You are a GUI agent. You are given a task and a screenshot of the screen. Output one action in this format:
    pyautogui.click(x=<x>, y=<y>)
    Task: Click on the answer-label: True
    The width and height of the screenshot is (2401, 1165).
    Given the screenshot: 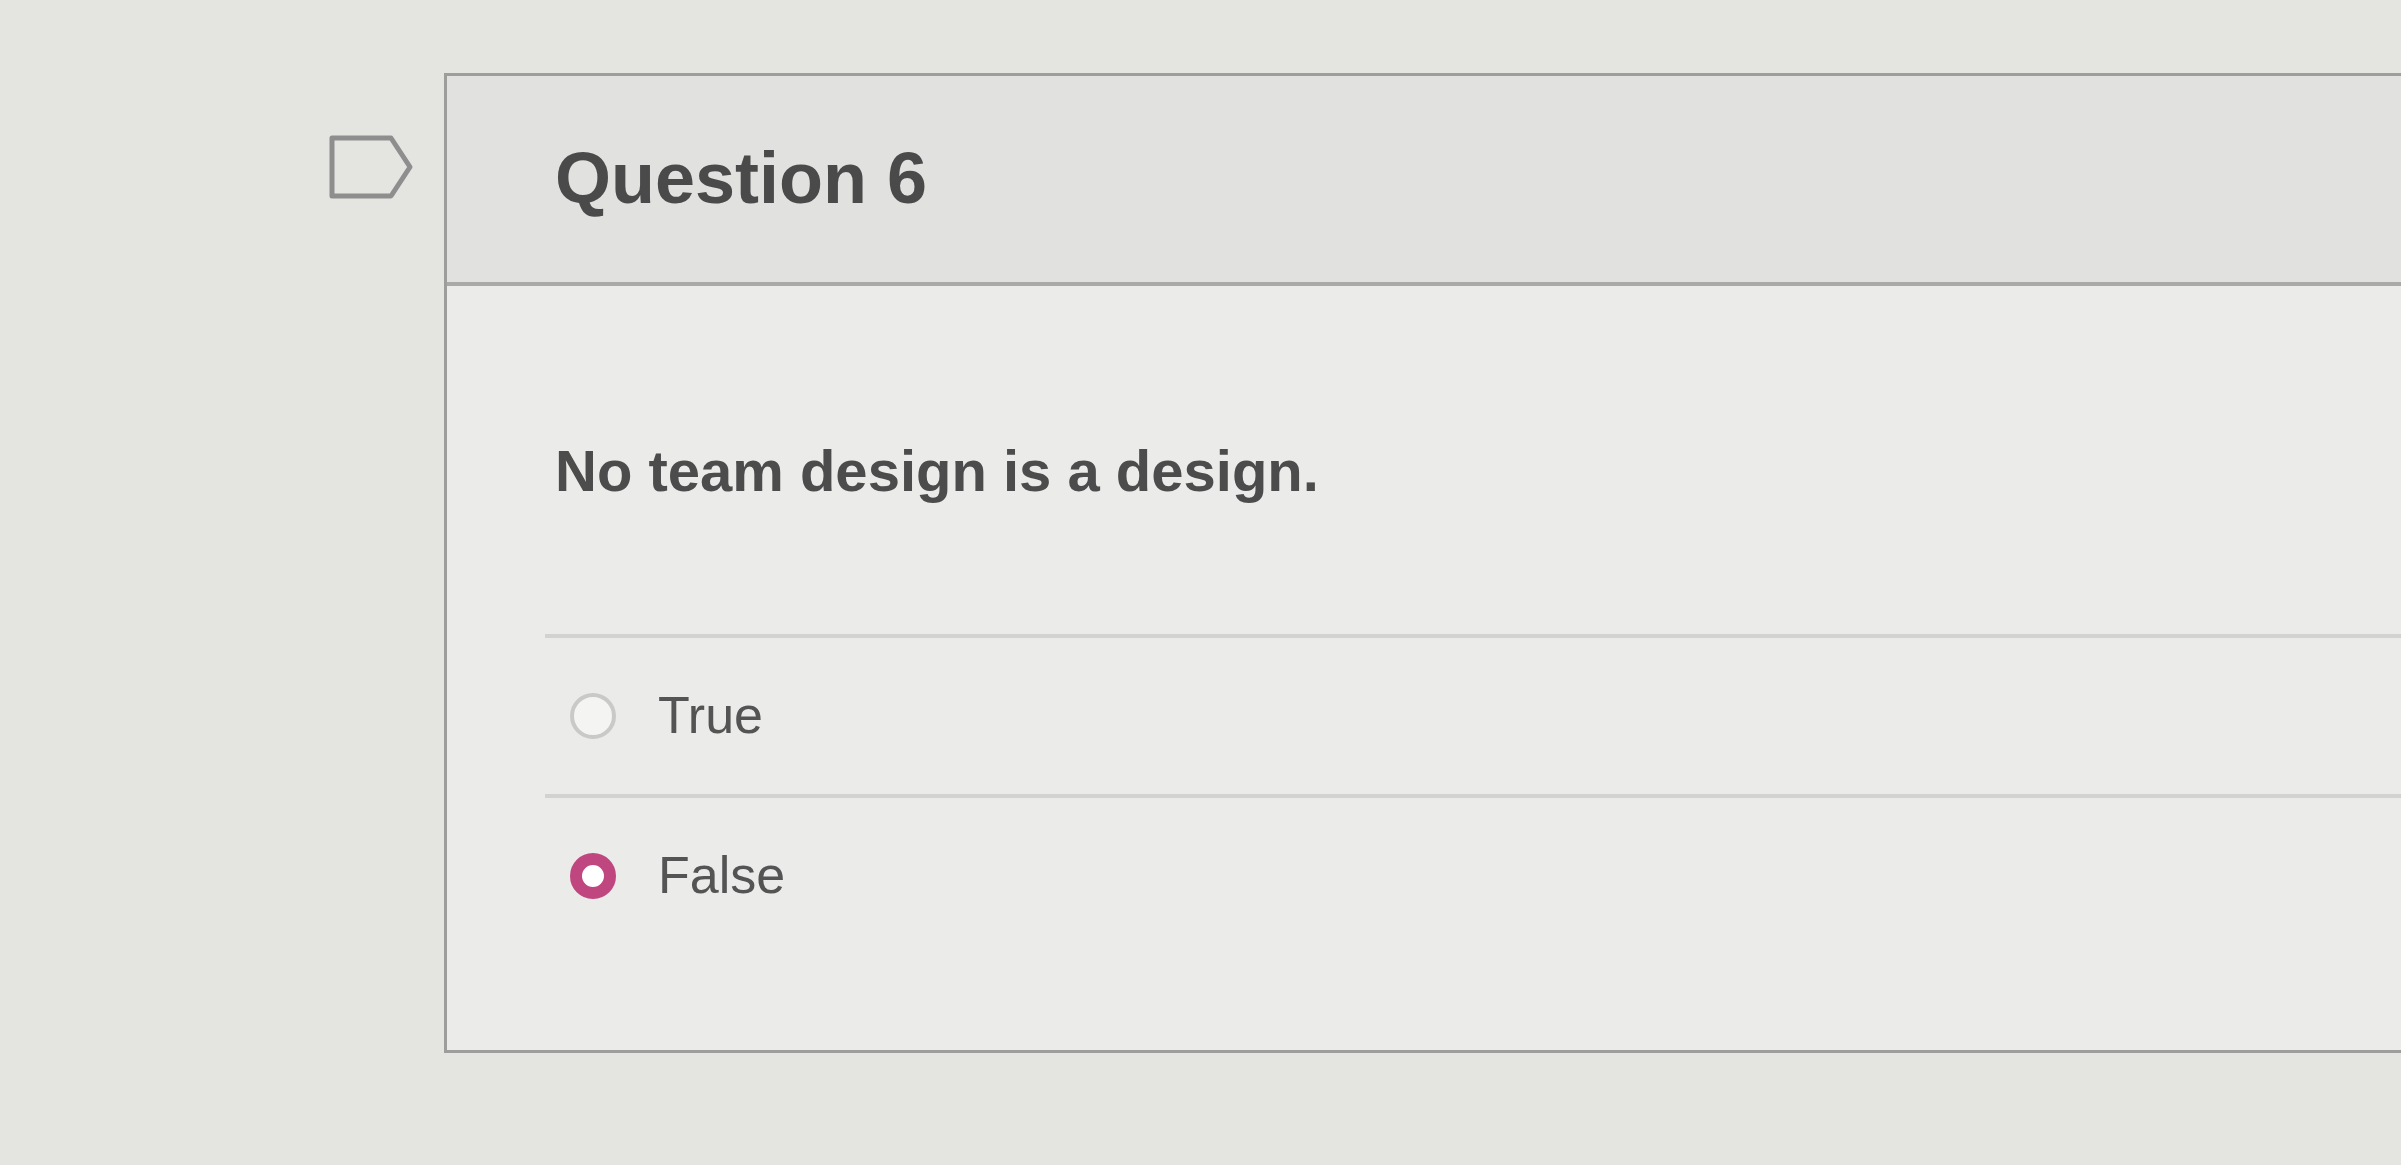 What is the action you would take?
    pyautogui.click(x=710, y=715)
    